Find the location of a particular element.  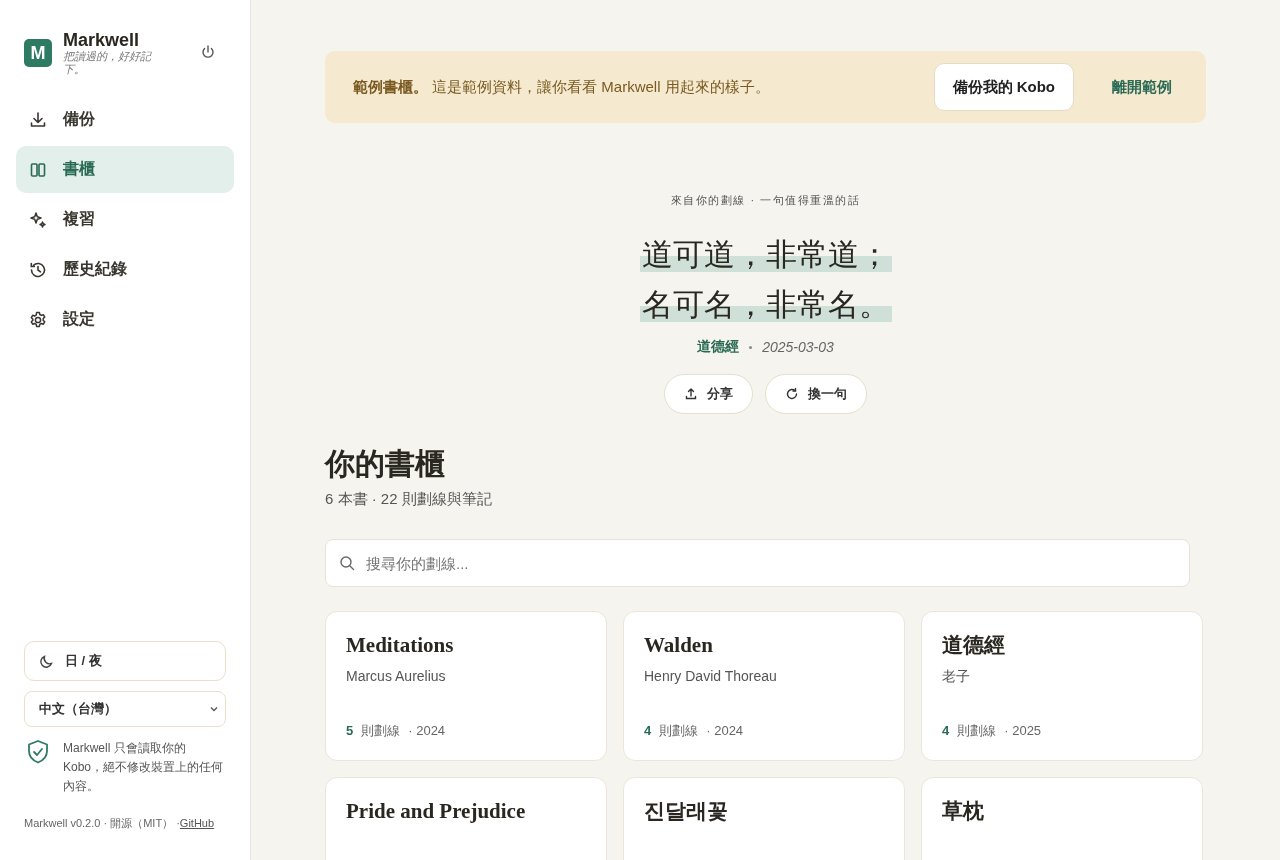

exit-sample-button: 離開範例 is located at coordinates (1142, 87).